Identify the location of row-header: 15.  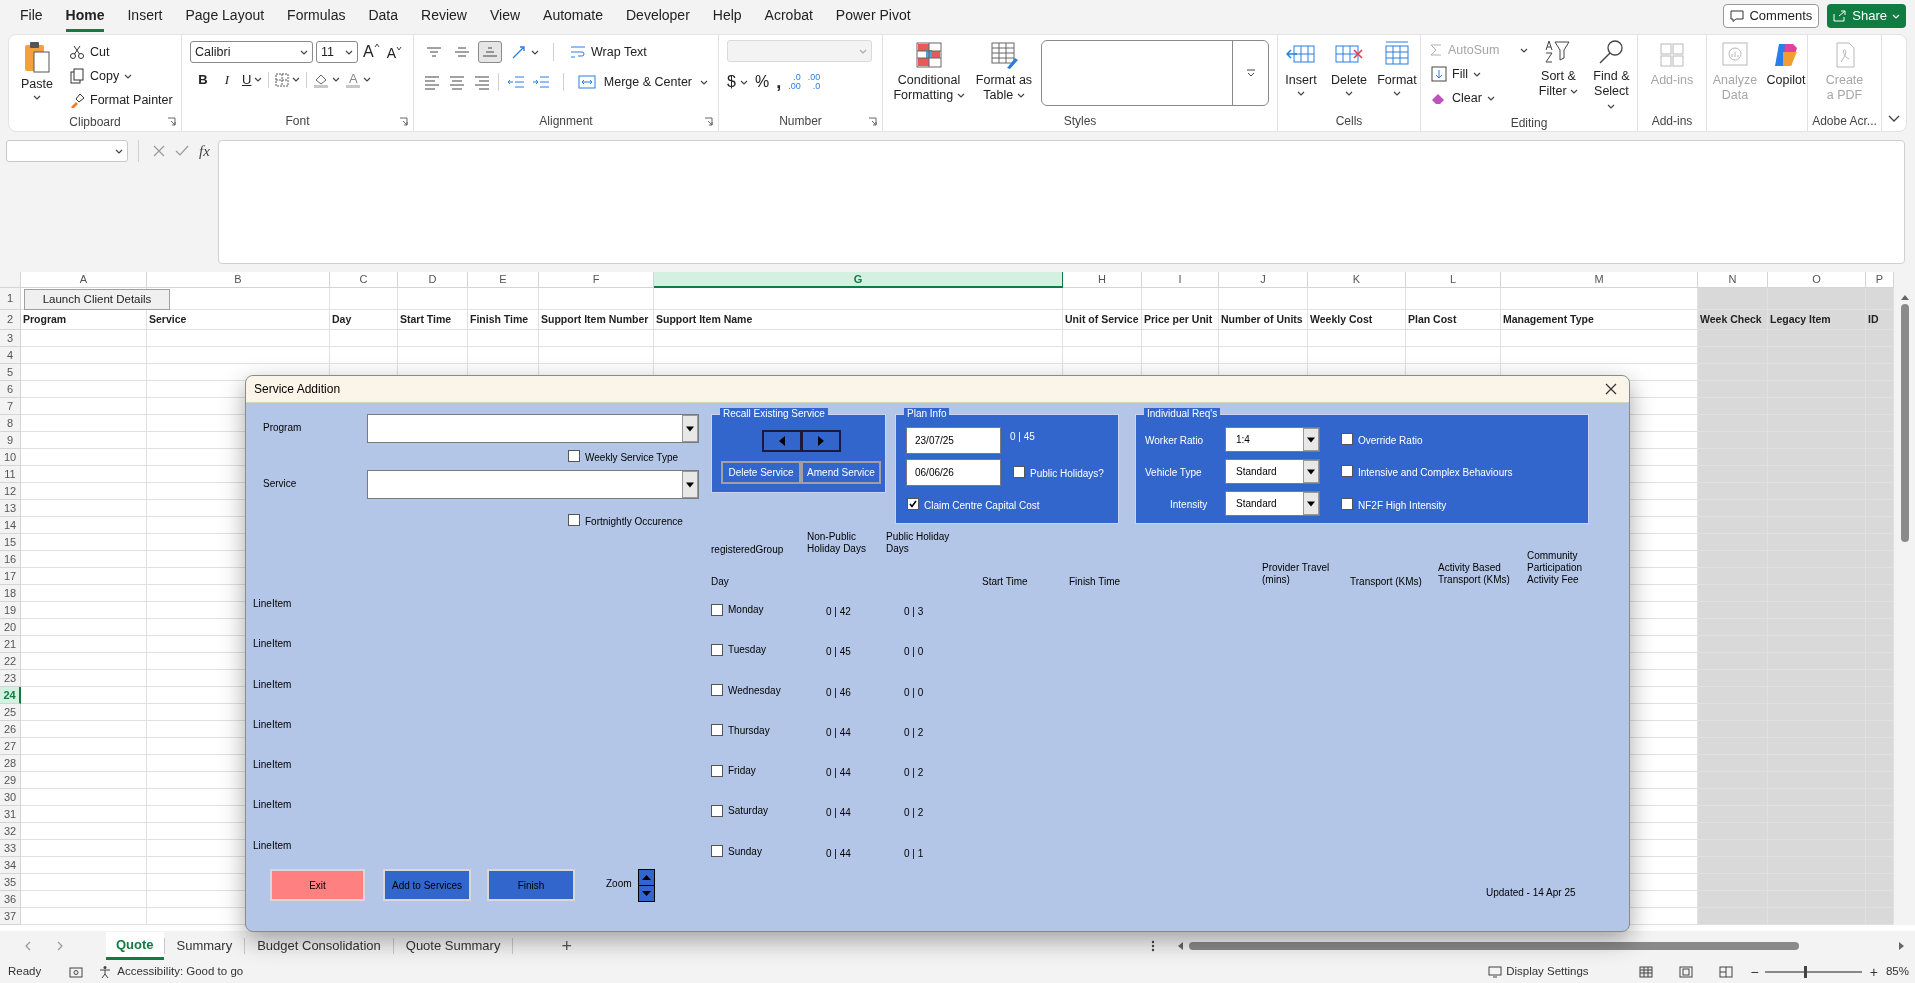
(10, 542).